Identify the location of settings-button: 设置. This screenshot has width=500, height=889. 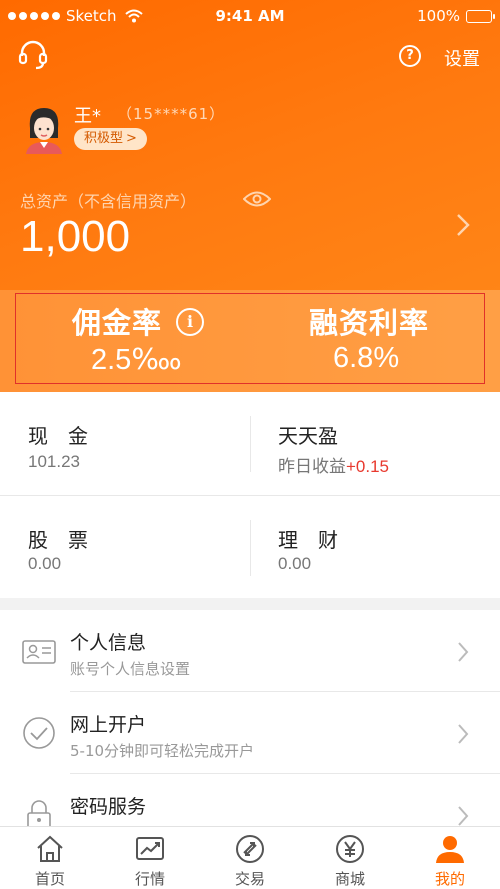
(462, 58).